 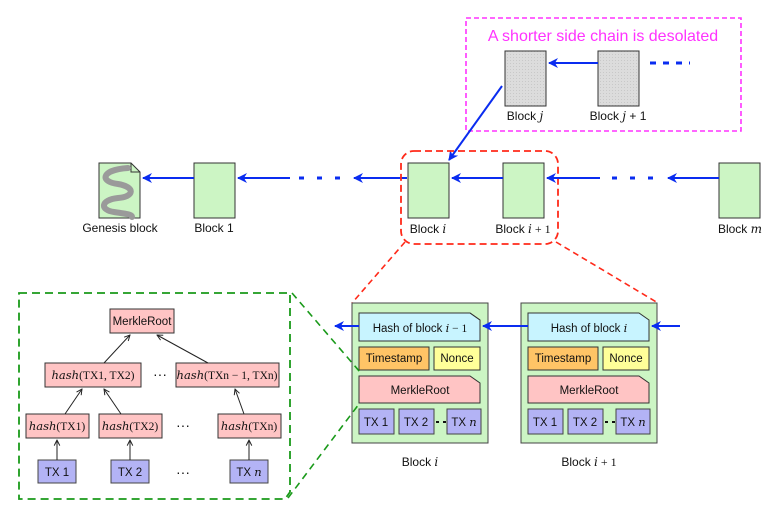 I want to click on merkle-leaf-n-text: TX n, so click(x=248, y=472).